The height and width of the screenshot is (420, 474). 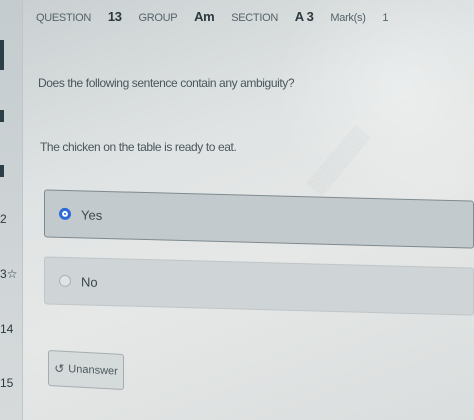 I want to click on marks-info: Mark(s) 1, so click(x=359, y=18).